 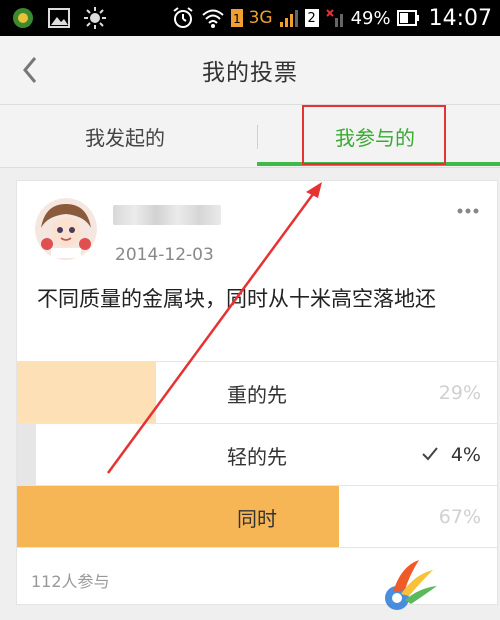 What do you see at coordinates (260, 18) in the screenshot?
I see `network-type: 3G` at bounding box center [260, 18].